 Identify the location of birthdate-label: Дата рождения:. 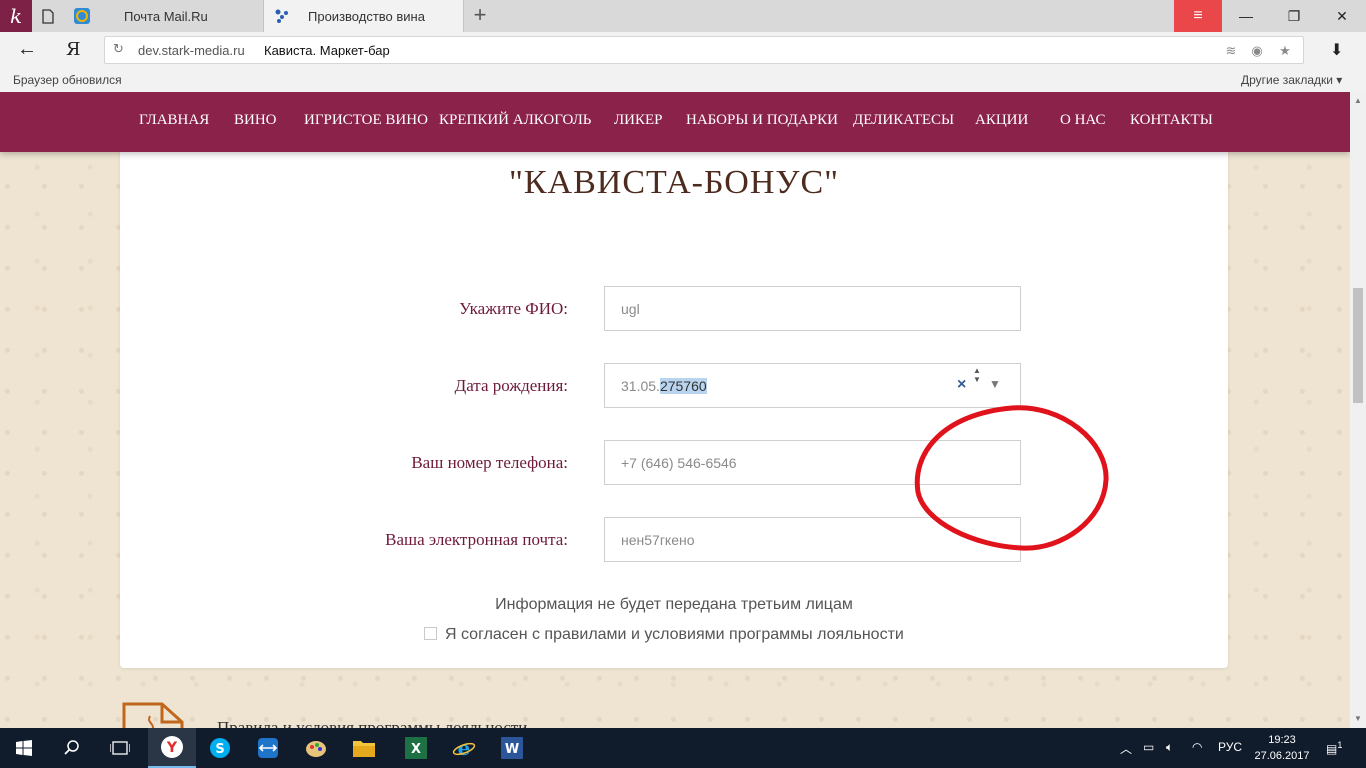
(511, 385).